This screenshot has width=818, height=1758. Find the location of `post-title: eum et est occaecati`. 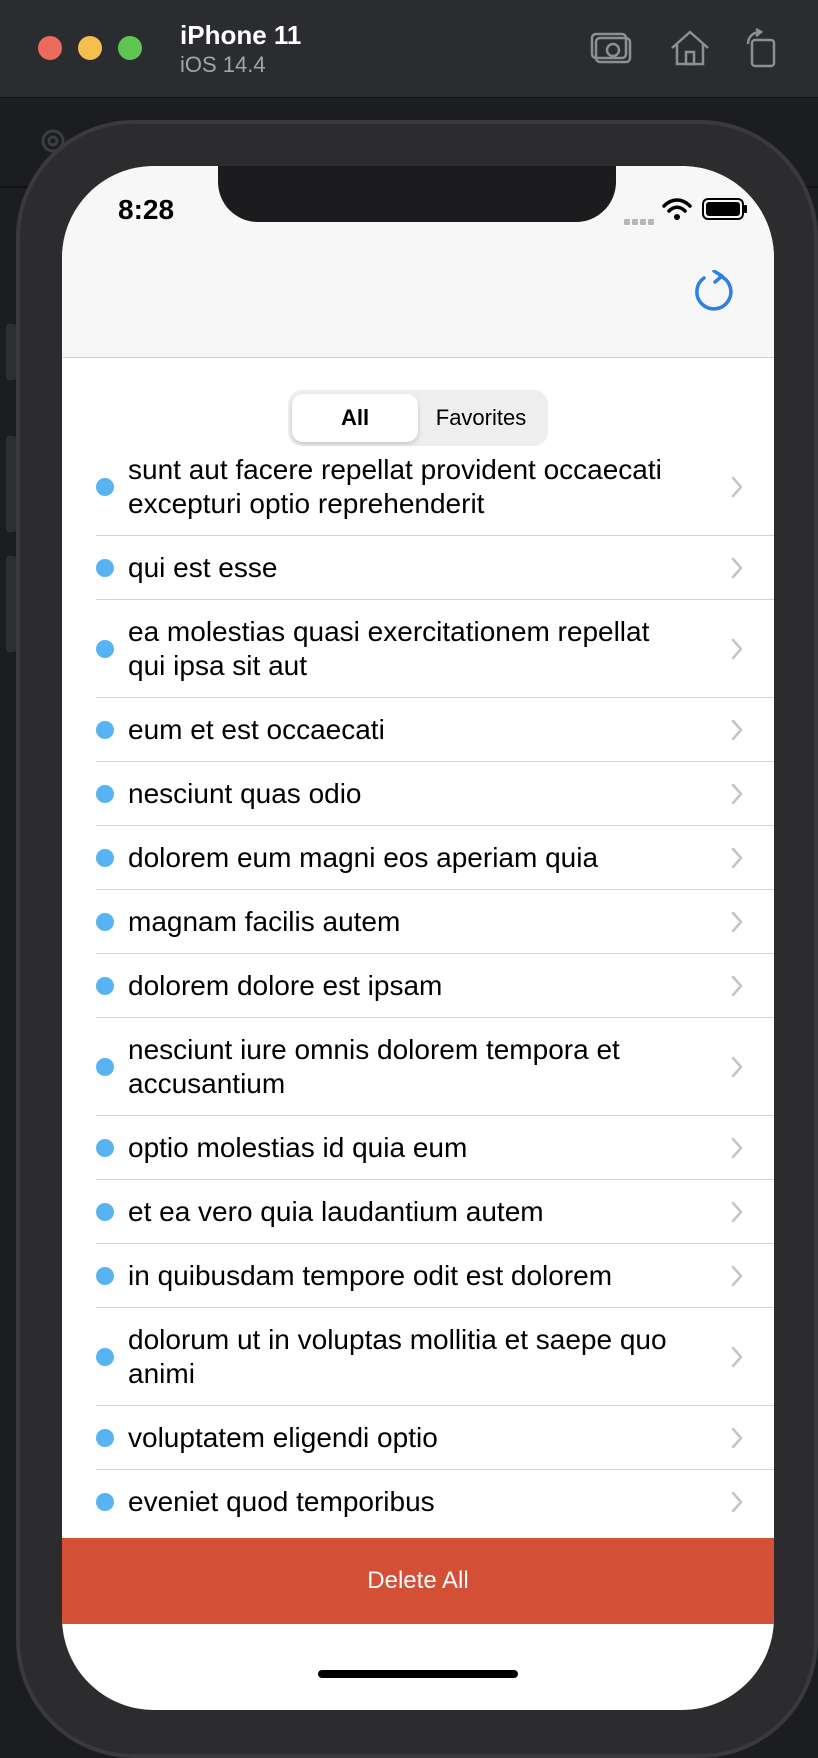

post-title: eum et est occaecati is located at coordinates (256, 729).